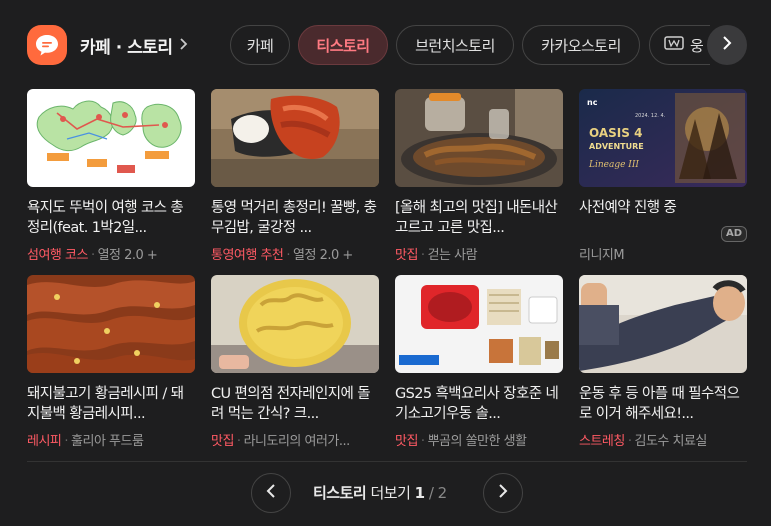 The image size is (771, 526). I want to click on tab-label: 티스토리, so click(343, 45).